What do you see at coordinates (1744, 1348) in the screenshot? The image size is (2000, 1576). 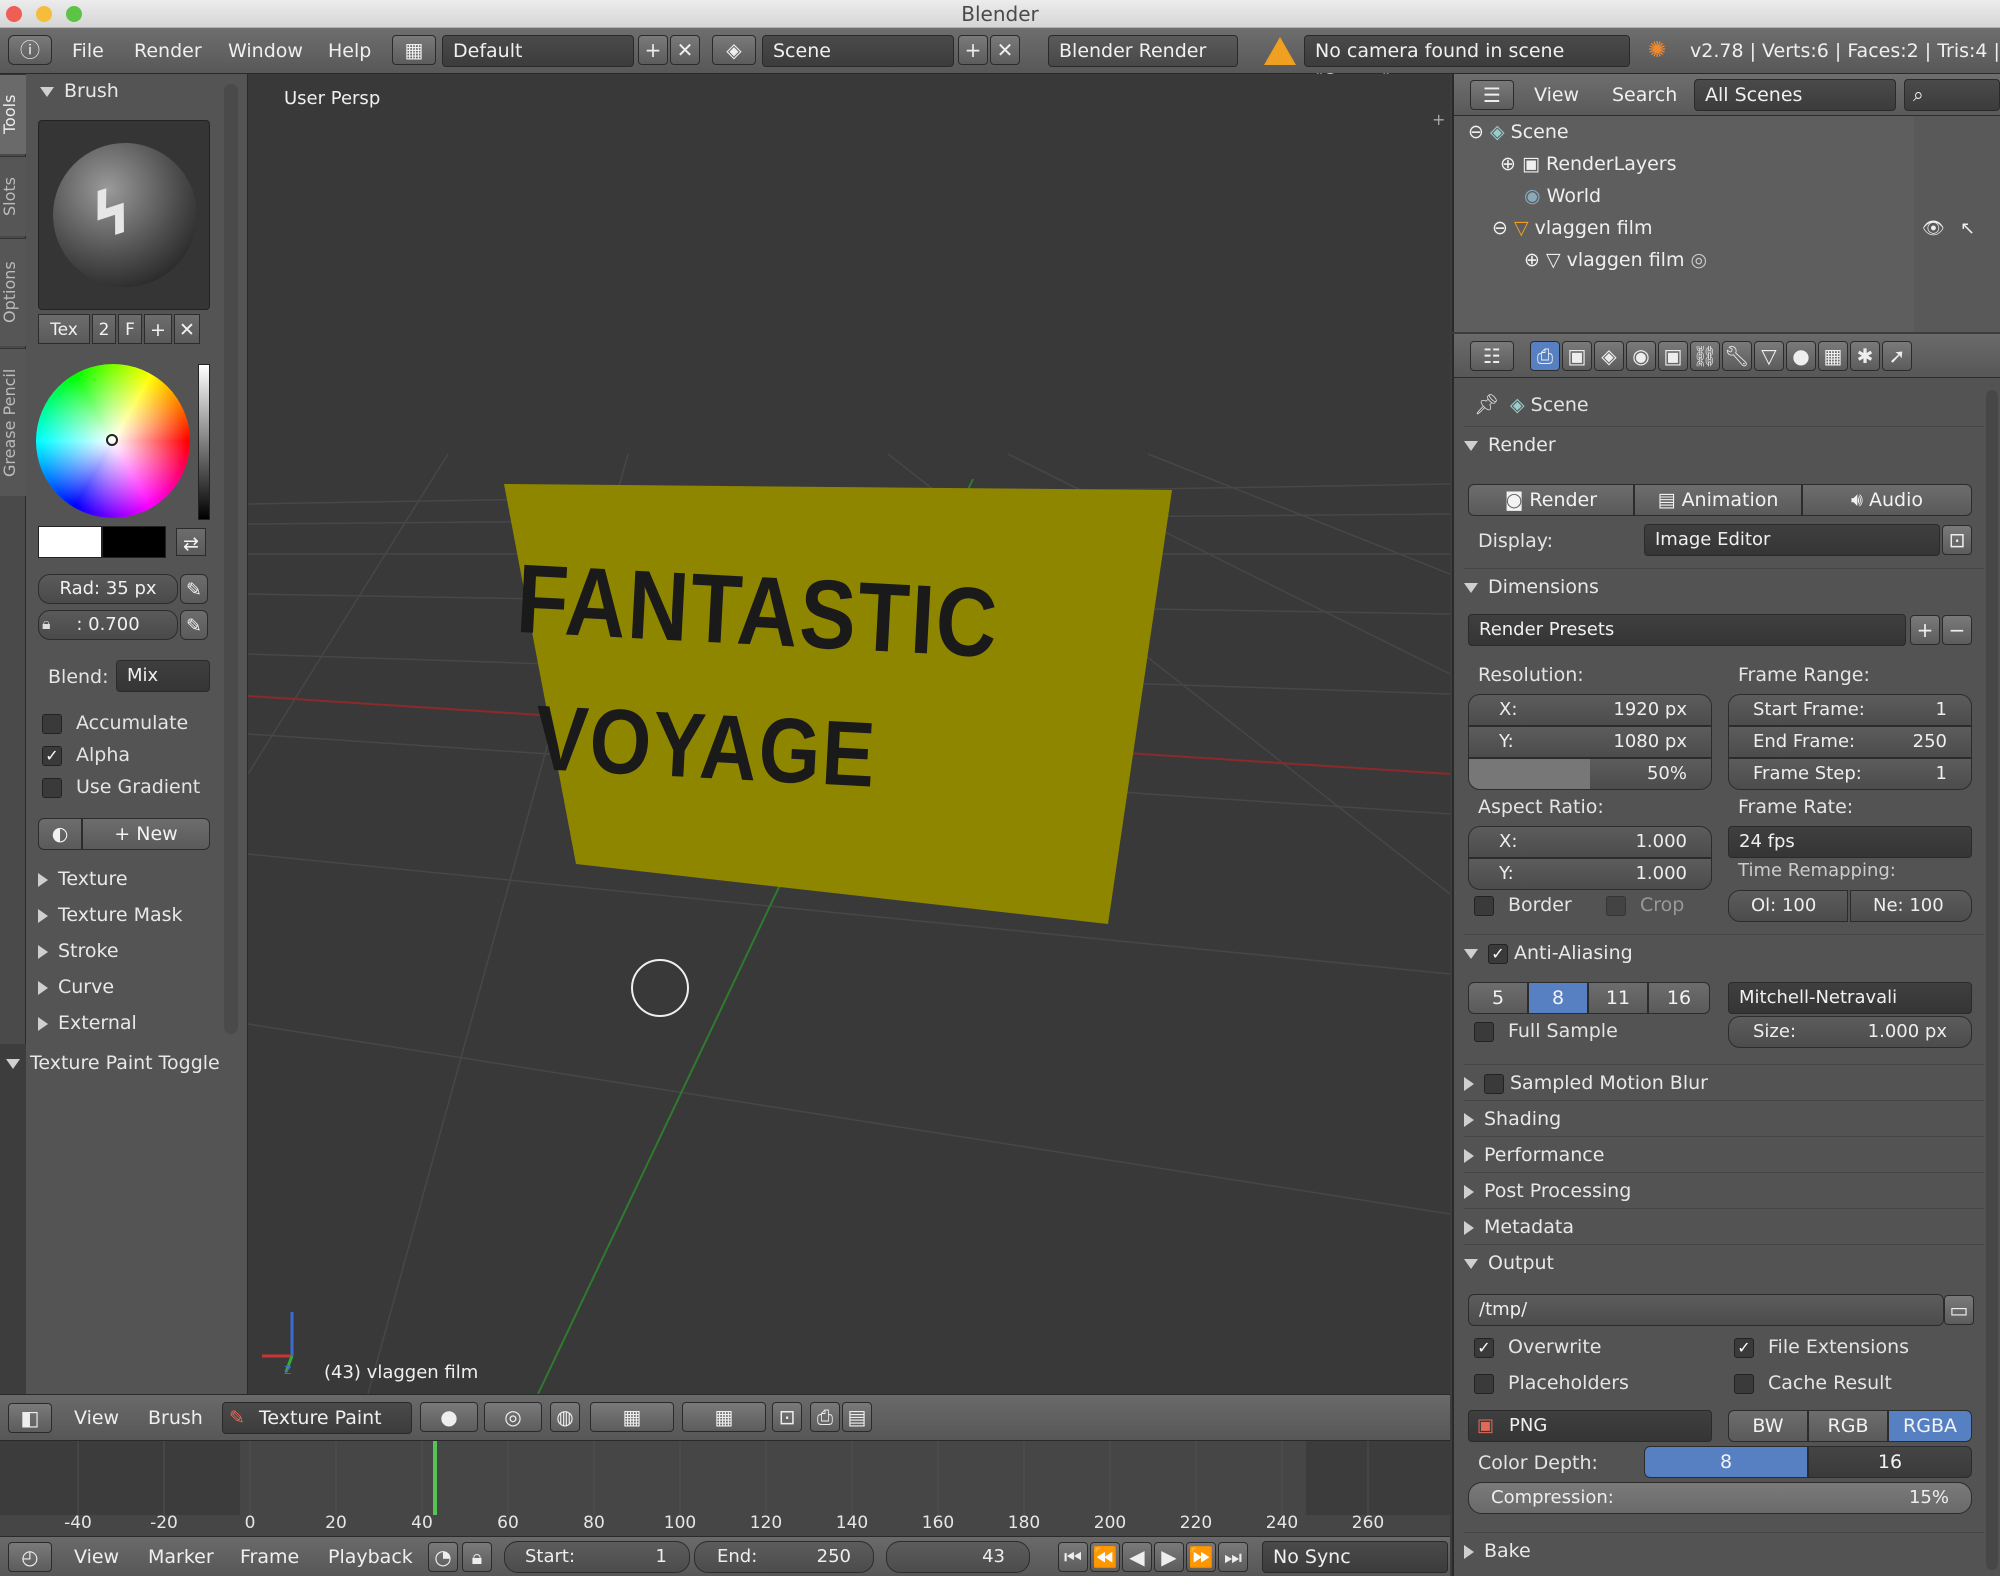 I see `file-extensions-checkbox: ✓` at bounding box center [1744, 1348].